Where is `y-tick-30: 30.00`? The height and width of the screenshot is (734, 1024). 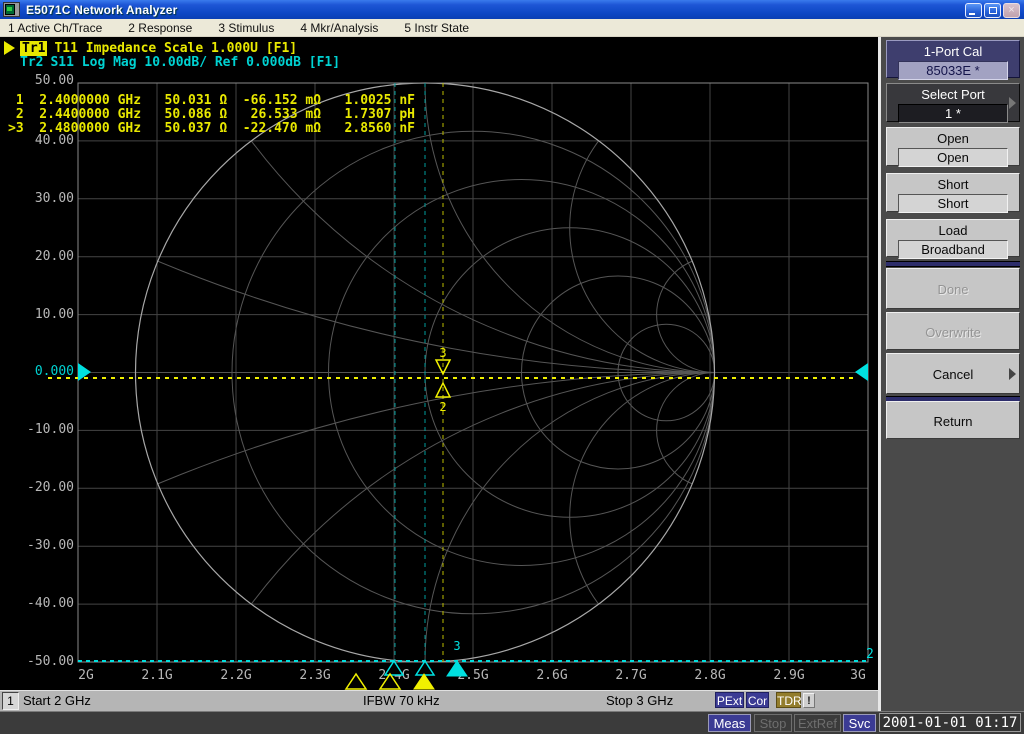 y-tick-30: 30.00 is located at coordinates (54, 198).